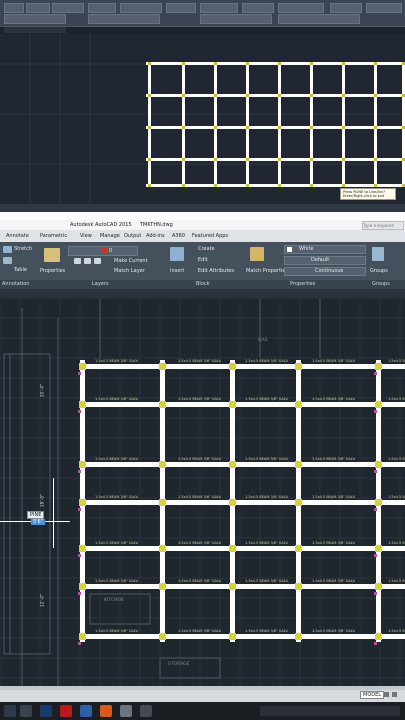 This screenshot has width=405, height=720. Describe the element at coordinates (210, 236) in the screenshot. I see `tab-featured-apps: Featured Apps` at that location.